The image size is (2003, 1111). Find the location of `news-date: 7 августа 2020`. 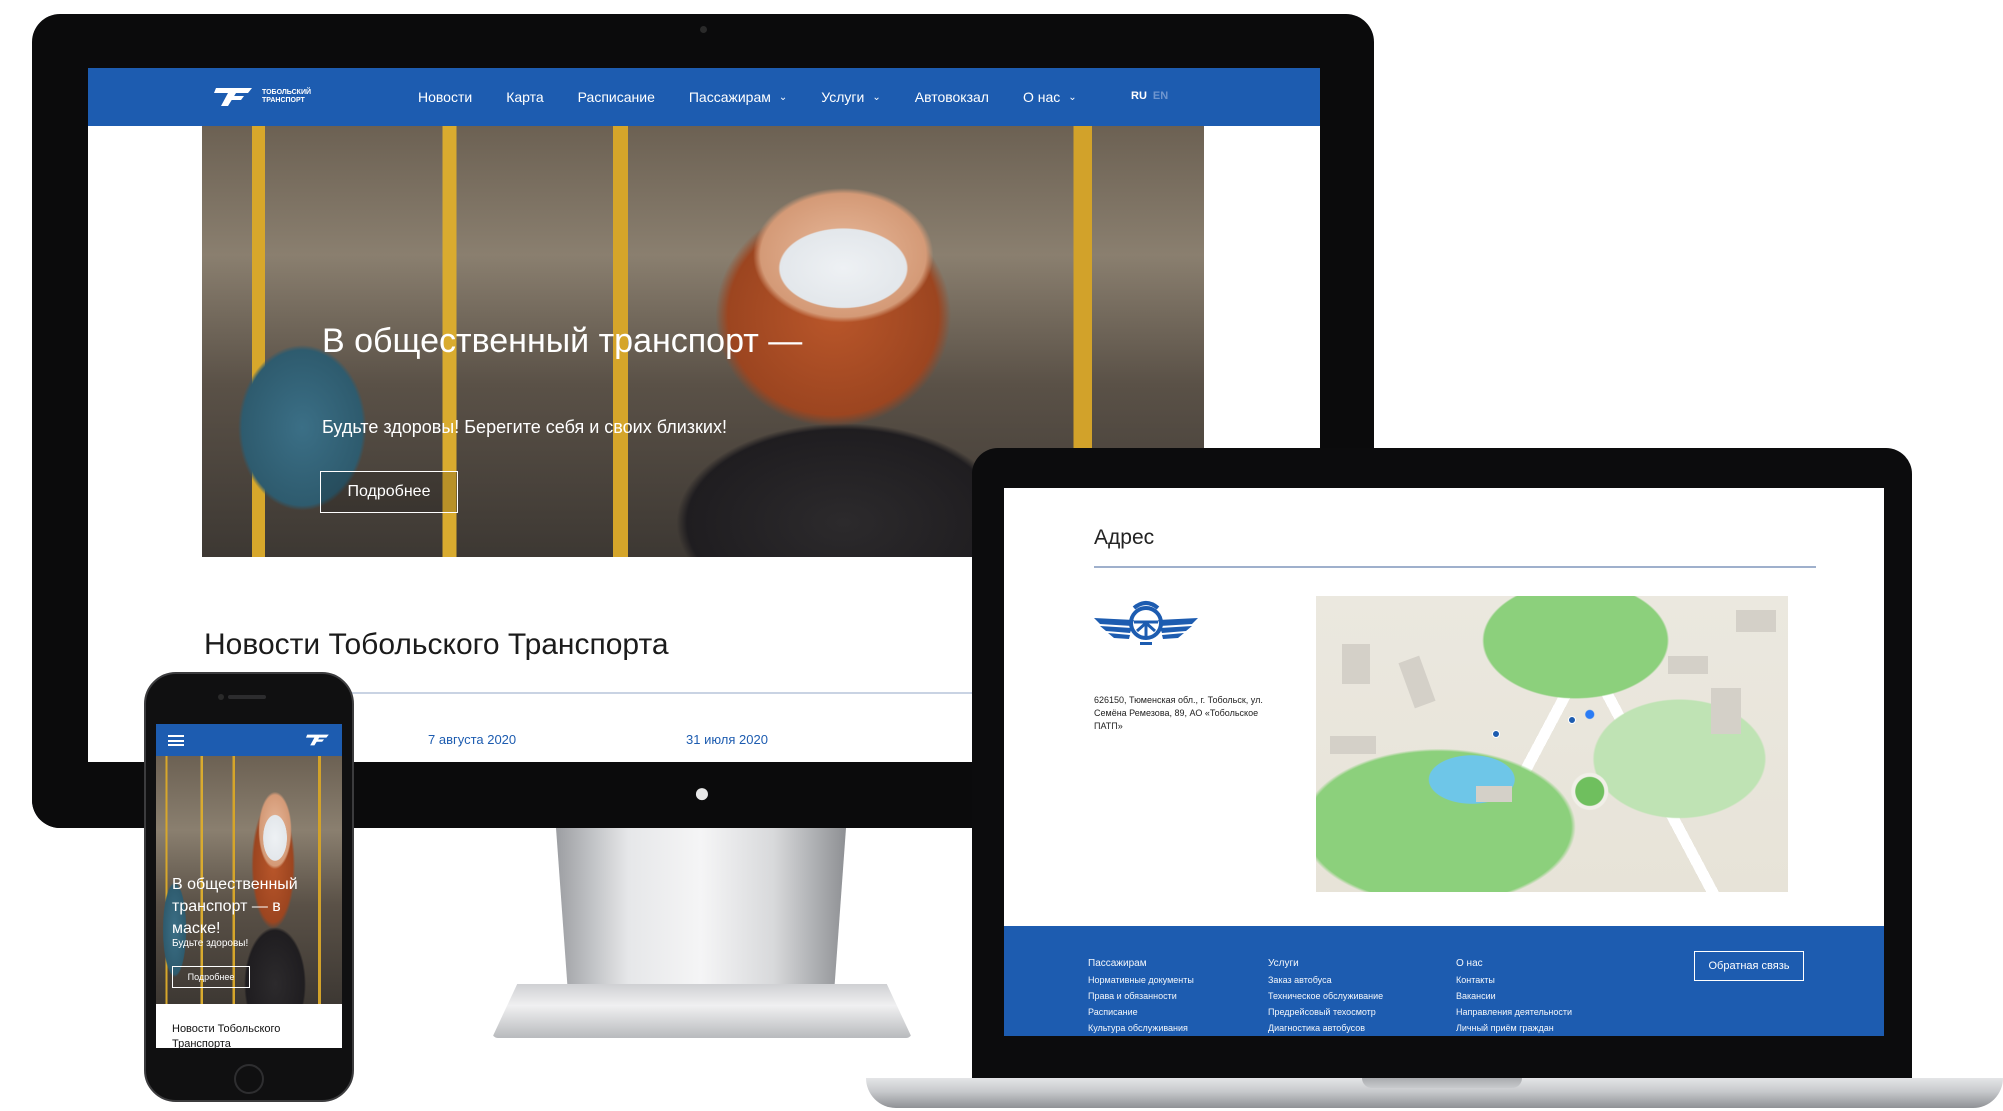

news-date: 7 августа 2020 is located at coordinates (472, 739).